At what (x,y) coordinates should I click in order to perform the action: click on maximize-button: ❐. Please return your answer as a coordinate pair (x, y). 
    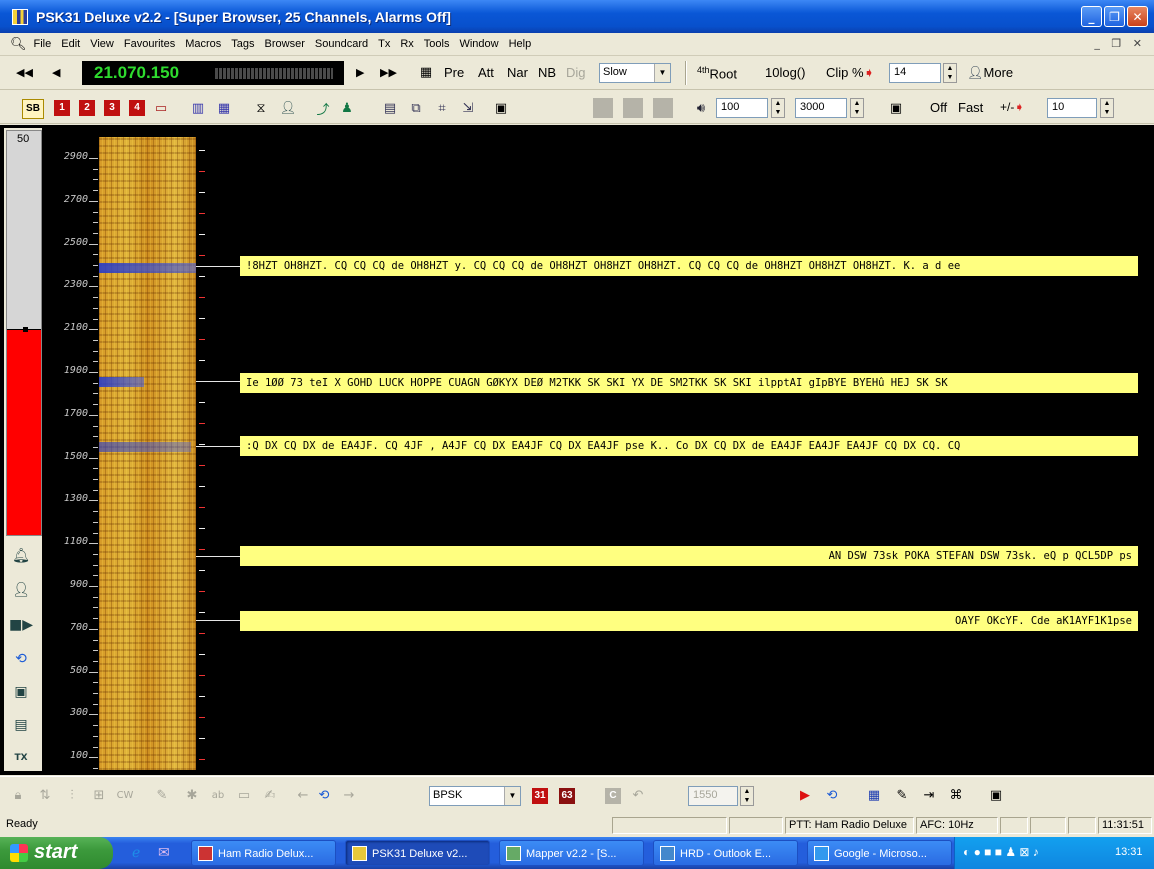
    Looking at the image, I should click on (1114, 16).